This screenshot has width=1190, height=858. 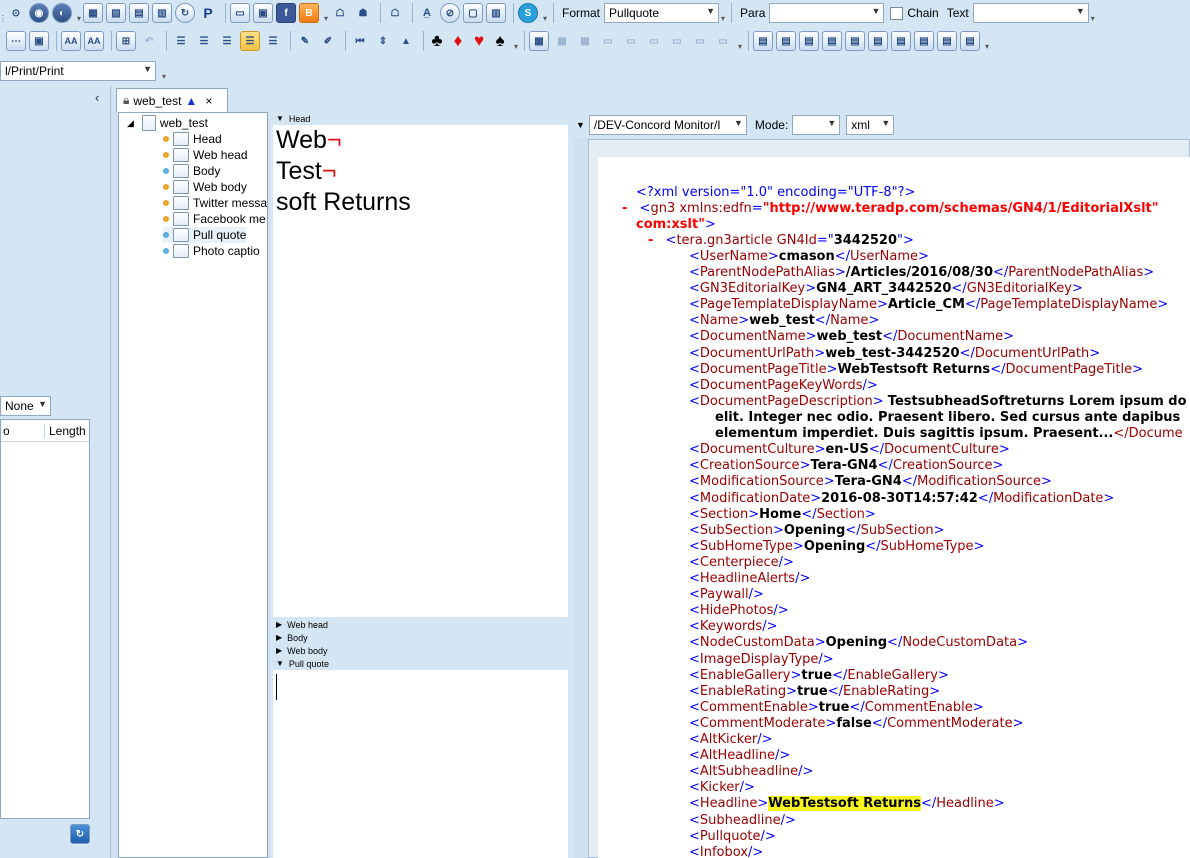 I want to click on mode-select: ▼, so click(x=816, y=125).